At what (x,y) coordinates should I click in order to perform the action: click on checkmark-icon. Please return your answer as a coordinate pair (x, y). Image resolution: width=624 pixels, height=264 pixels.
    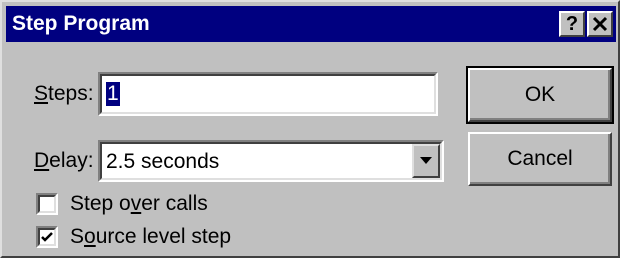
    Looking at the image, I should click on (47, 237).